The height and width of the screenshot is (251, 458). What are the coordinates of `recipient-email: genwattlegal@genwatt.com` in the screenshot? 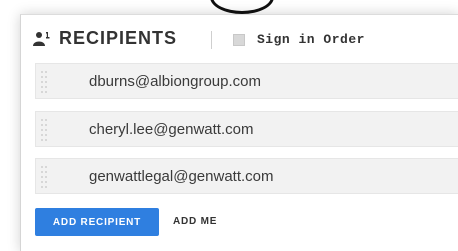 It's located at (181, 176).